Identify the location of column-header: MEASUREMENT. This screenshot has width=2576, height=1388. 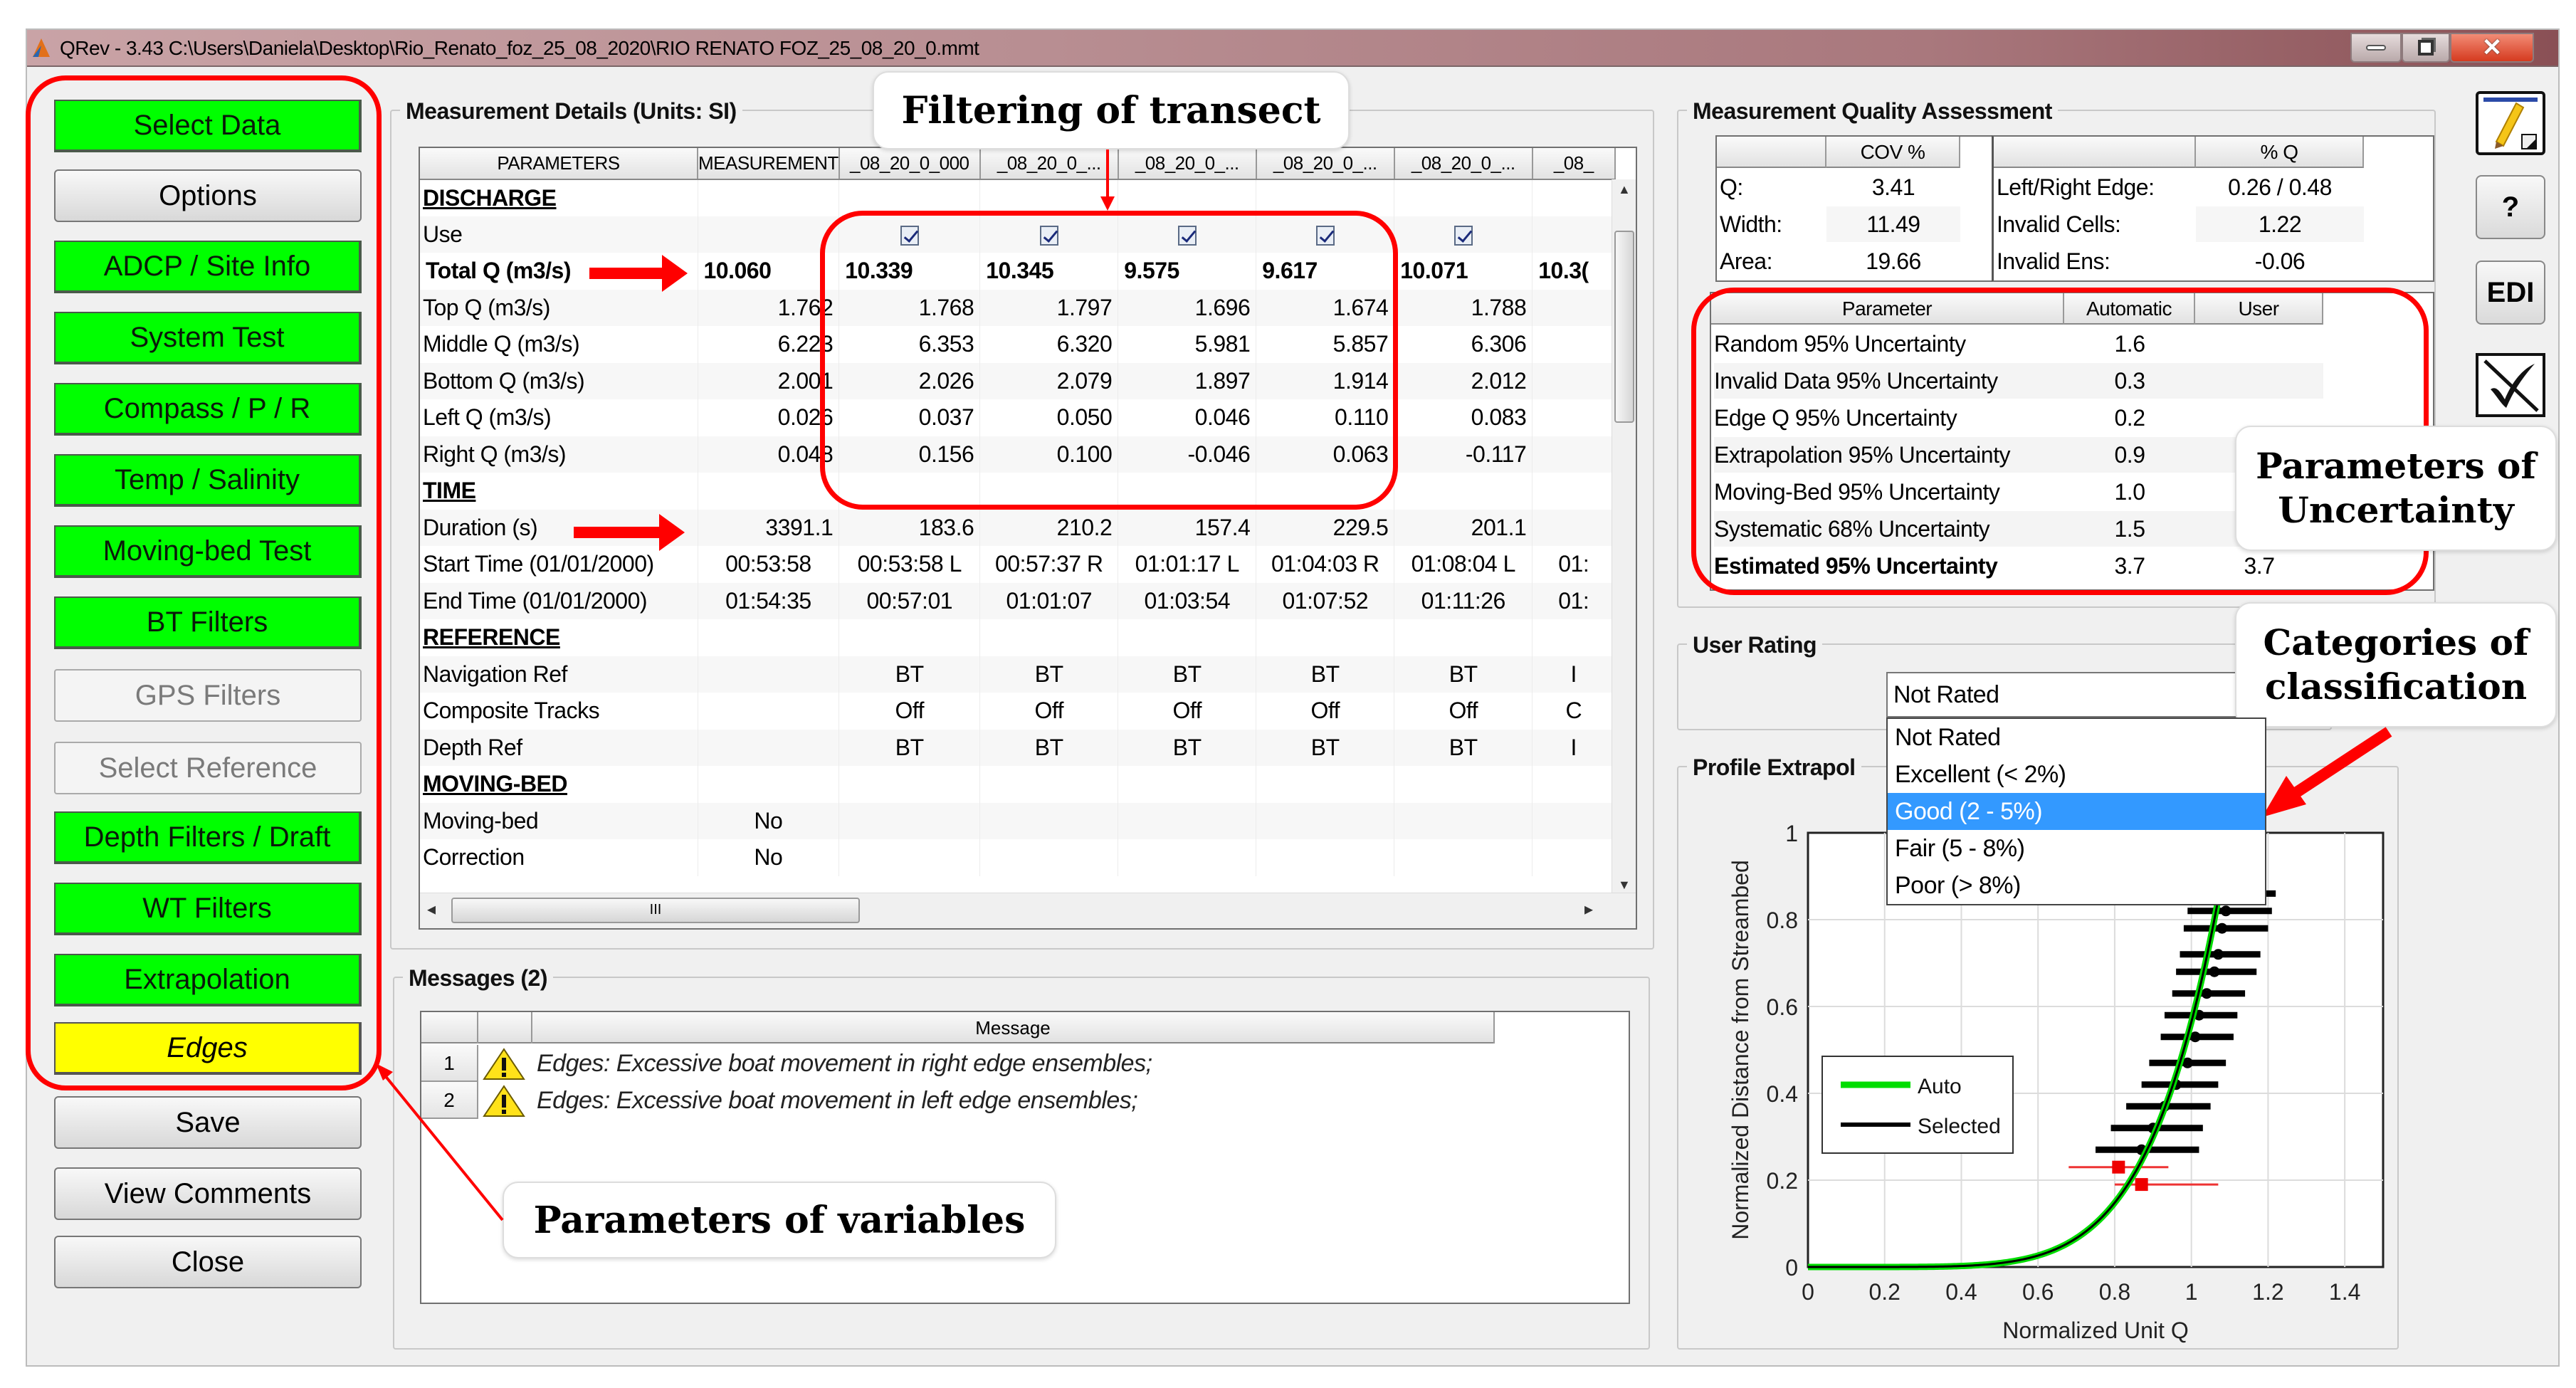
(769, 164).